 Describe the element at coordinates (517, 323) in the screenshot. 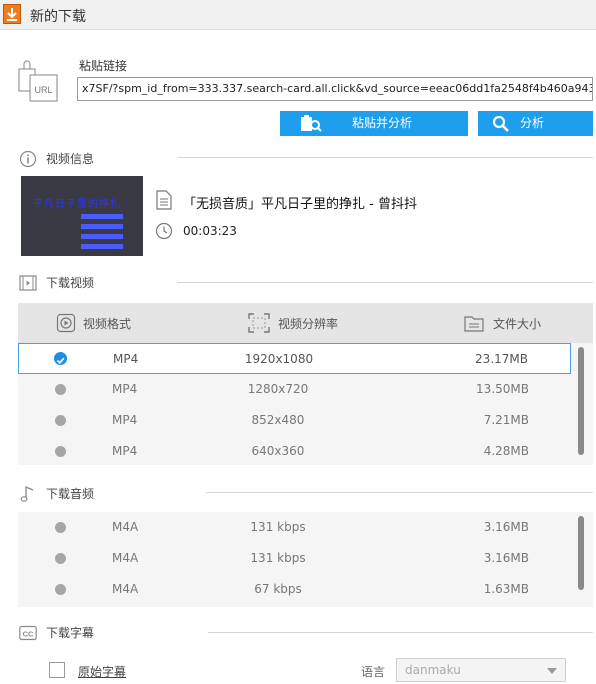

I see `header-file-size: 文件大小` at that location.